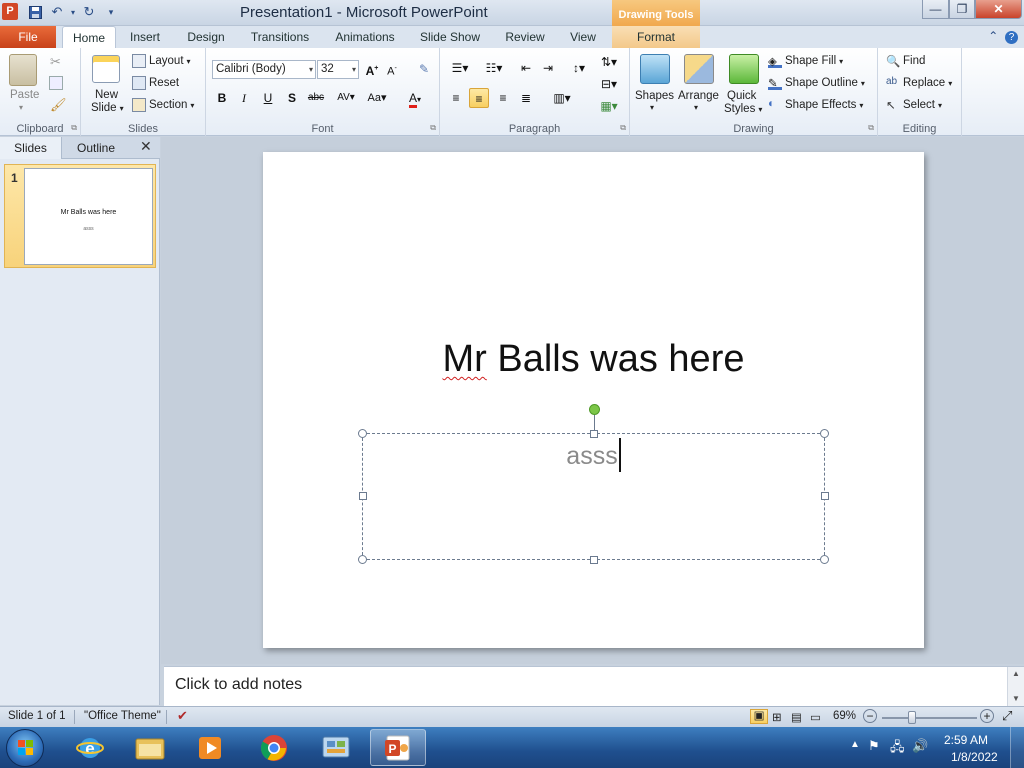 The height and width of the screenshot is (768, 1024). Describe the element at coordinates (919, 83) in the screenshot. I see `replace-button: ab Replace ▾` at that location.